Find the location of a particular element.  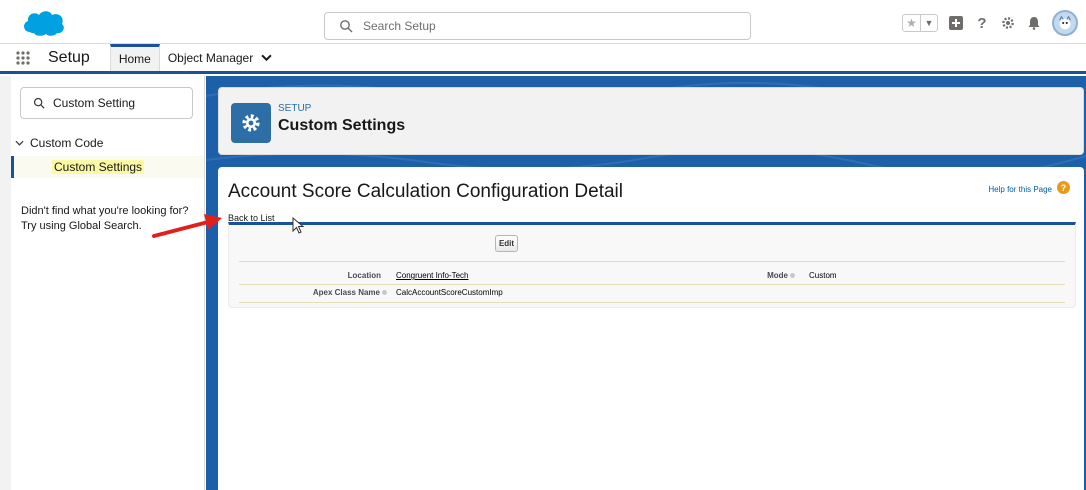

help-for-page-link: Help for this Page is located at coordinates (1020, 189).